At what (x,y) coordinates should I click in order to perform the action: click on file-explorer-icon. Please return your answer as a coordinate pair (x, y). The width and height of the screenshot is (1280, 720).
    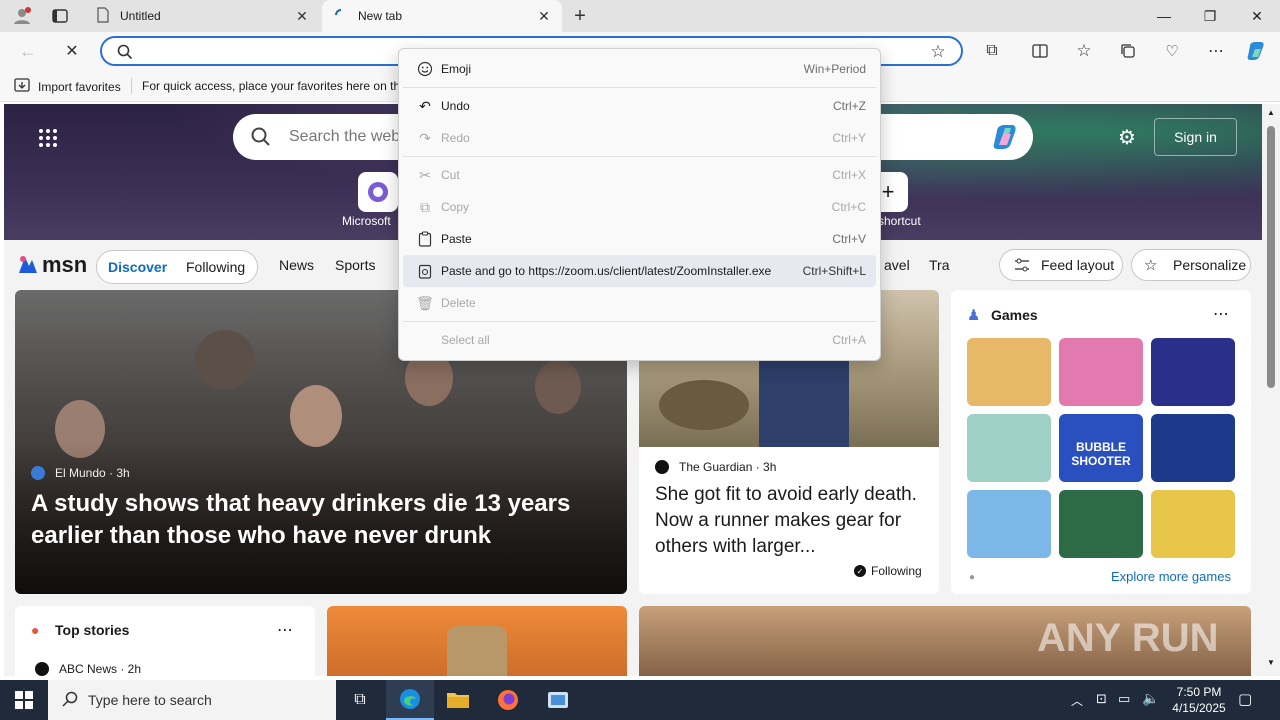
    Looking at the image, I should click on (458, 700).